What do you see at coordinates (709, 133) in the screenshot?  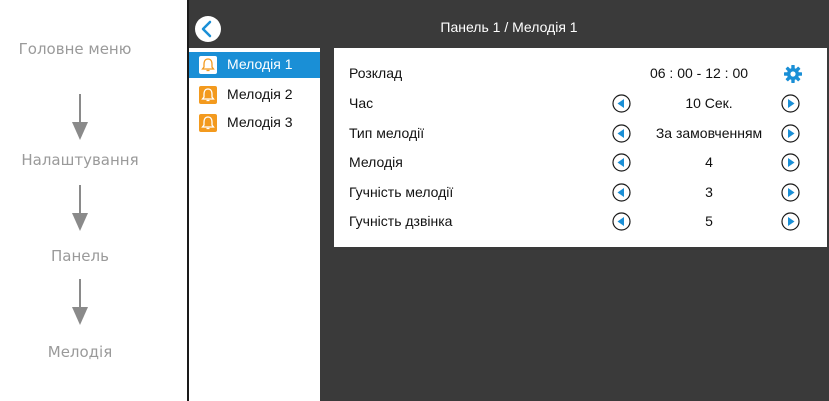 I see `row-value: За замовченням` at bounding box center [709, 133].